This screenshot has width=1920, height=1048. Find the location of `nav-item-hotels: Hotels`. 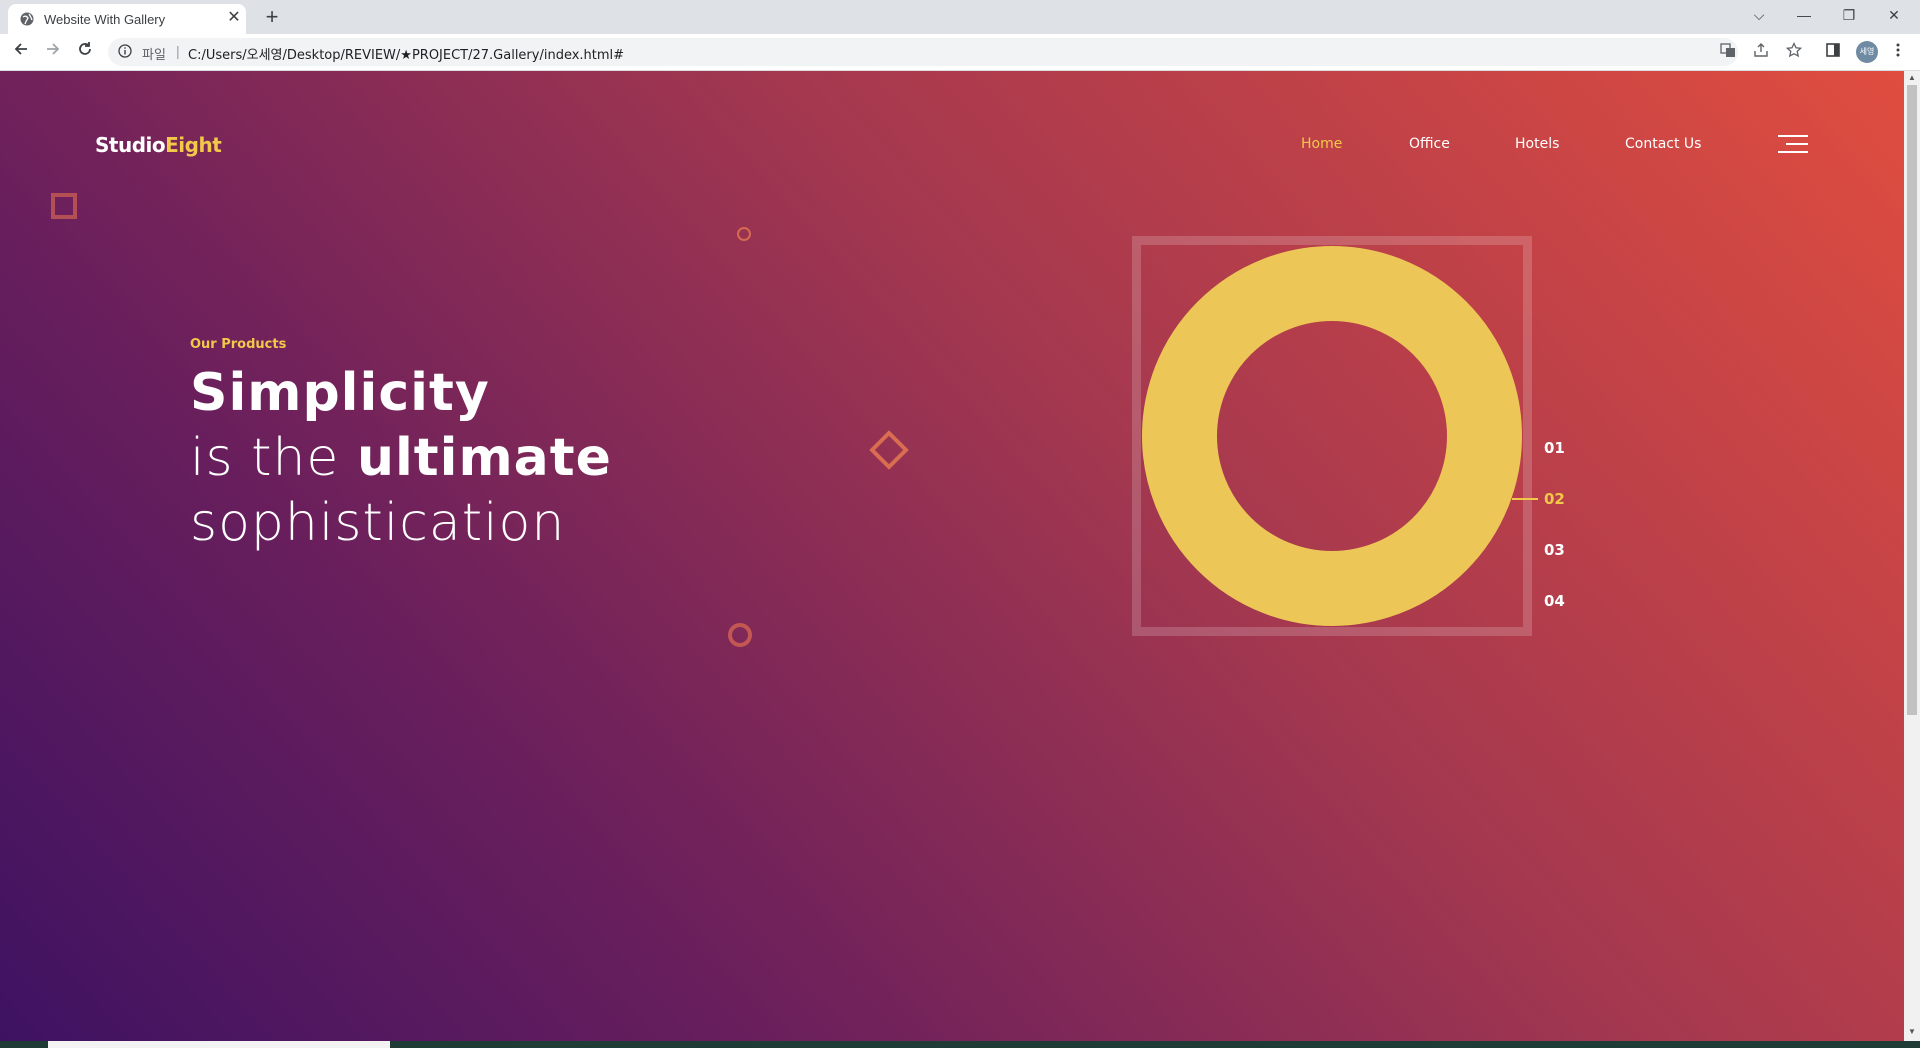

nav-item-hotels: Hotels is located at coordinates (1537, 144).